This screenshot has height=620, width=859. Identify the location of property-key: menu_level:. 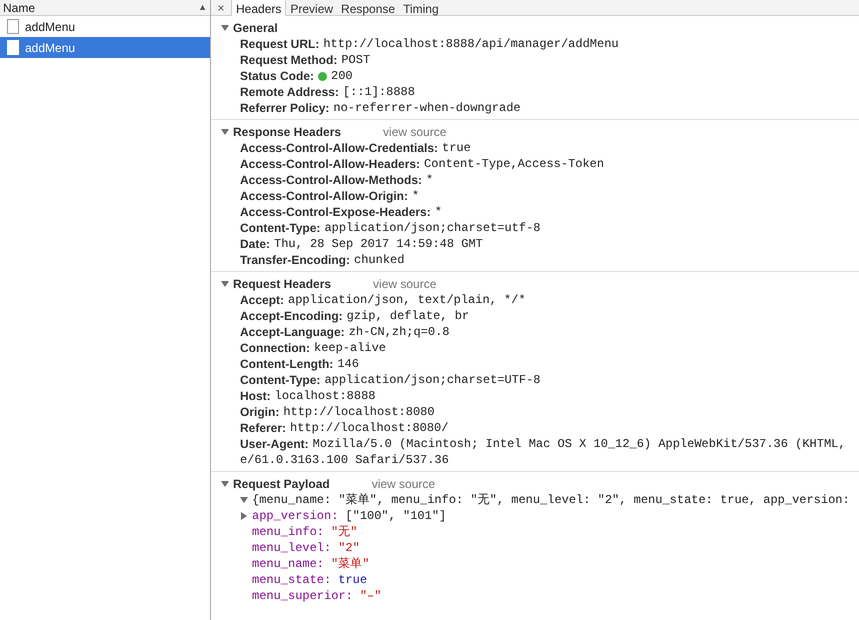
(292, 548).